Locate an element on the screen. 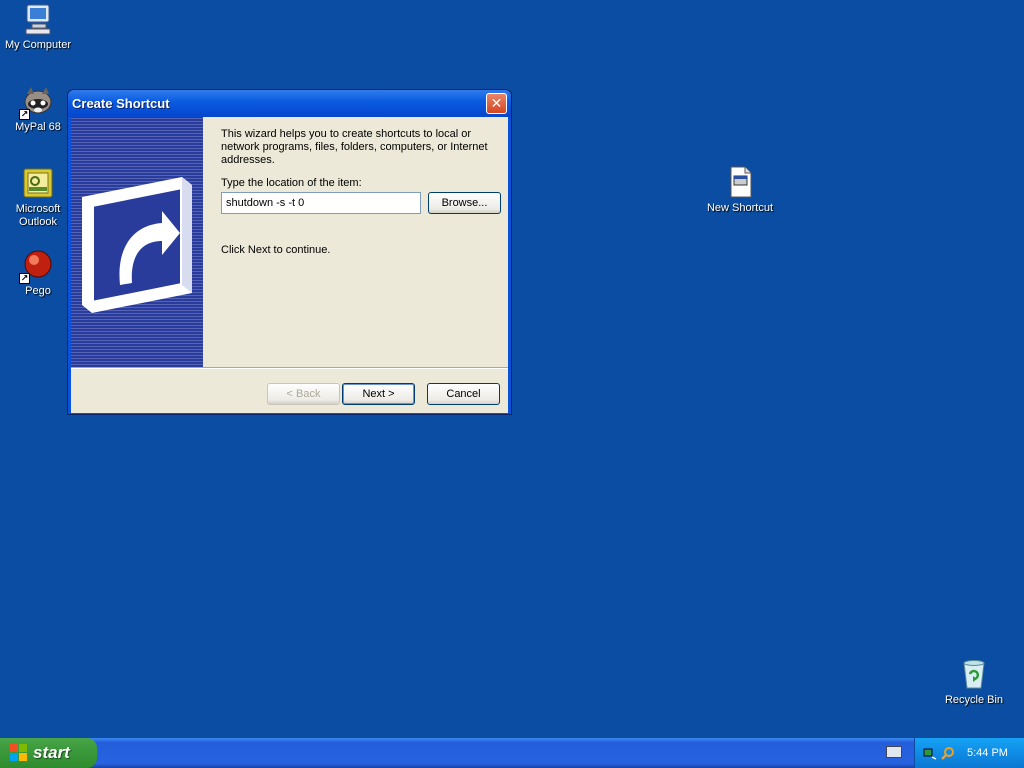 The image size is (1024, 768). windows-flag-icon is located at coordinates (19, 753).